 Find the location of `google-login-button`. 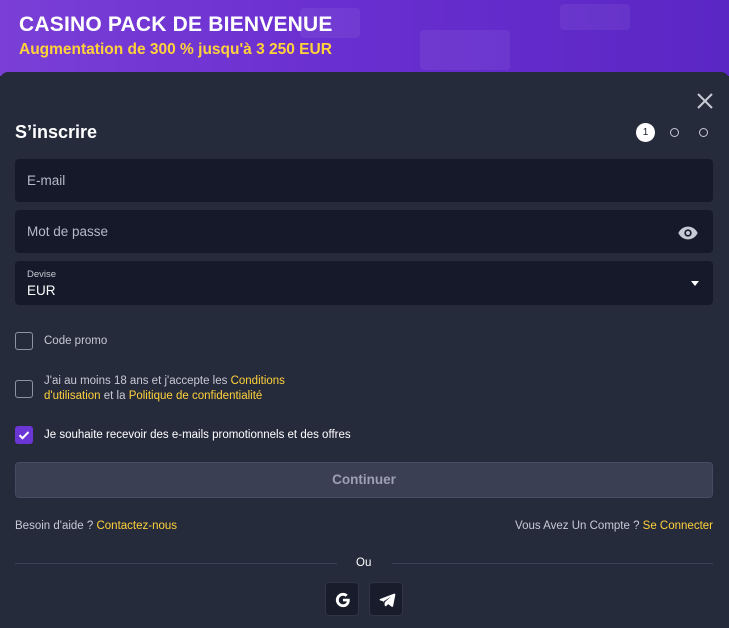

google-login-button is located at coordinates (342, 599).